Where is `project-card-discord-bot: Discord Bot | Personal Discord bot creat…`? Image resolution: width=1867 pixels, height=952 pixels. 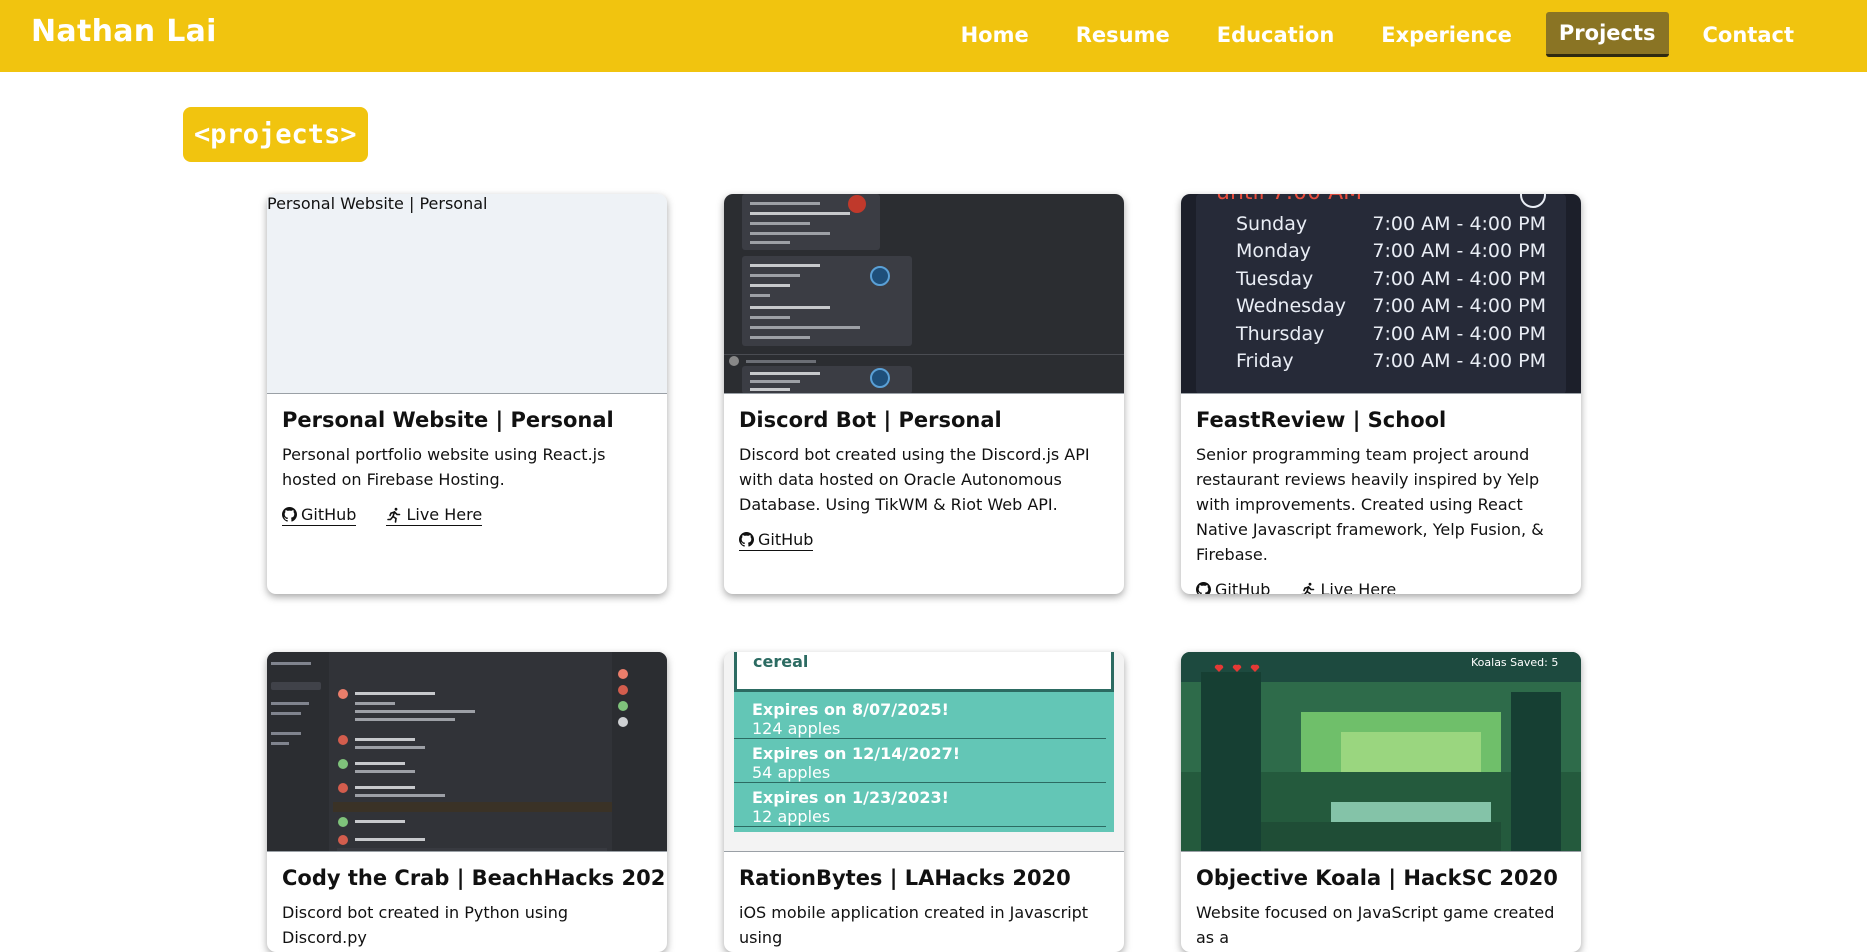 project-card-discord-bot: Discord Bot | Personal Discord bot creat… is located at coordinates (924, 394).